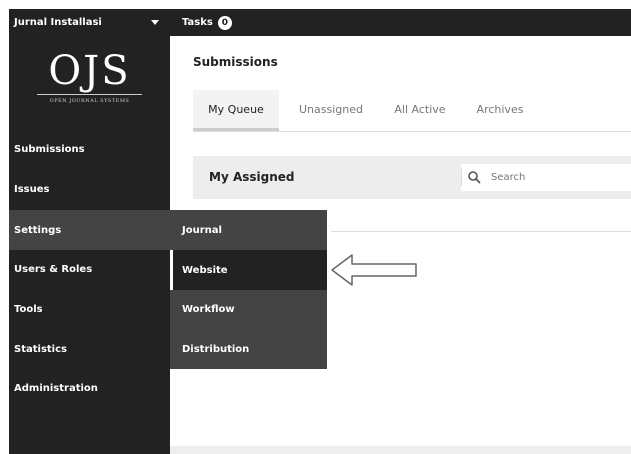 The image size is (631, 454). Describe the element at coordinates (474, 177) in the screenshot. I see `search-icon` at that location.